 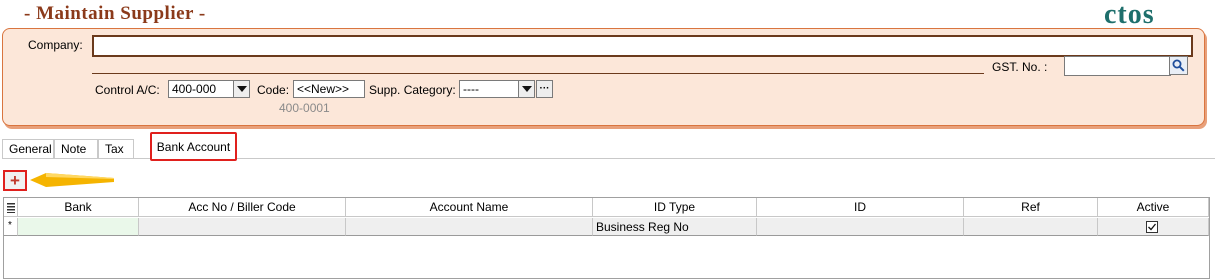 What do you see at coordinates (642, 46) in the screenshot?
I see `company-field` at bounding box center [642, 46].